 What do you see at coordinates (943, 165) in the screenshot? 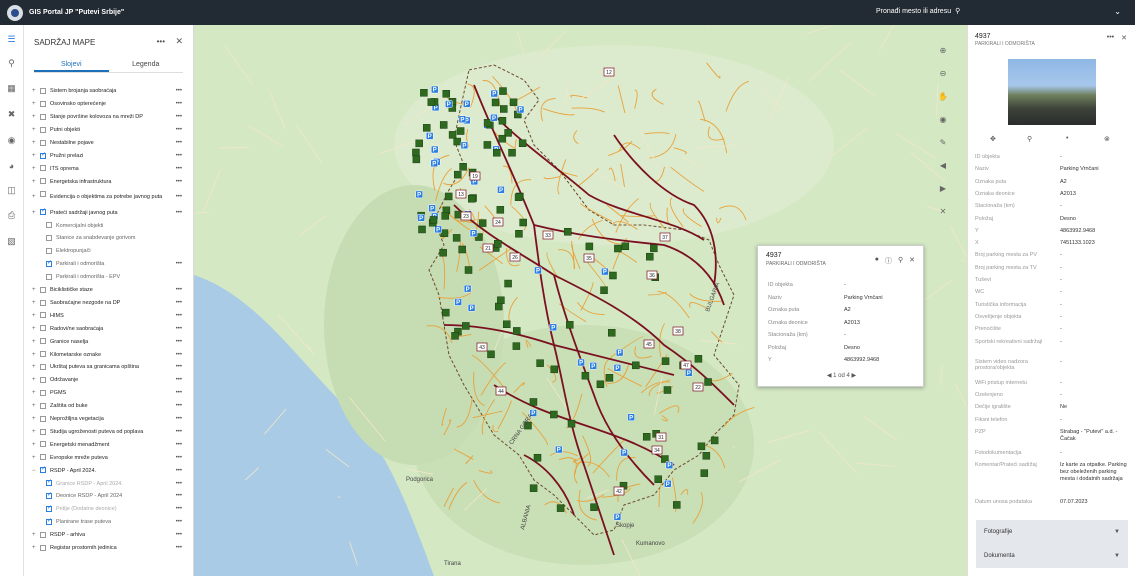
I see `previous-extent-icon: ◀` at bounding box center [943, 165].